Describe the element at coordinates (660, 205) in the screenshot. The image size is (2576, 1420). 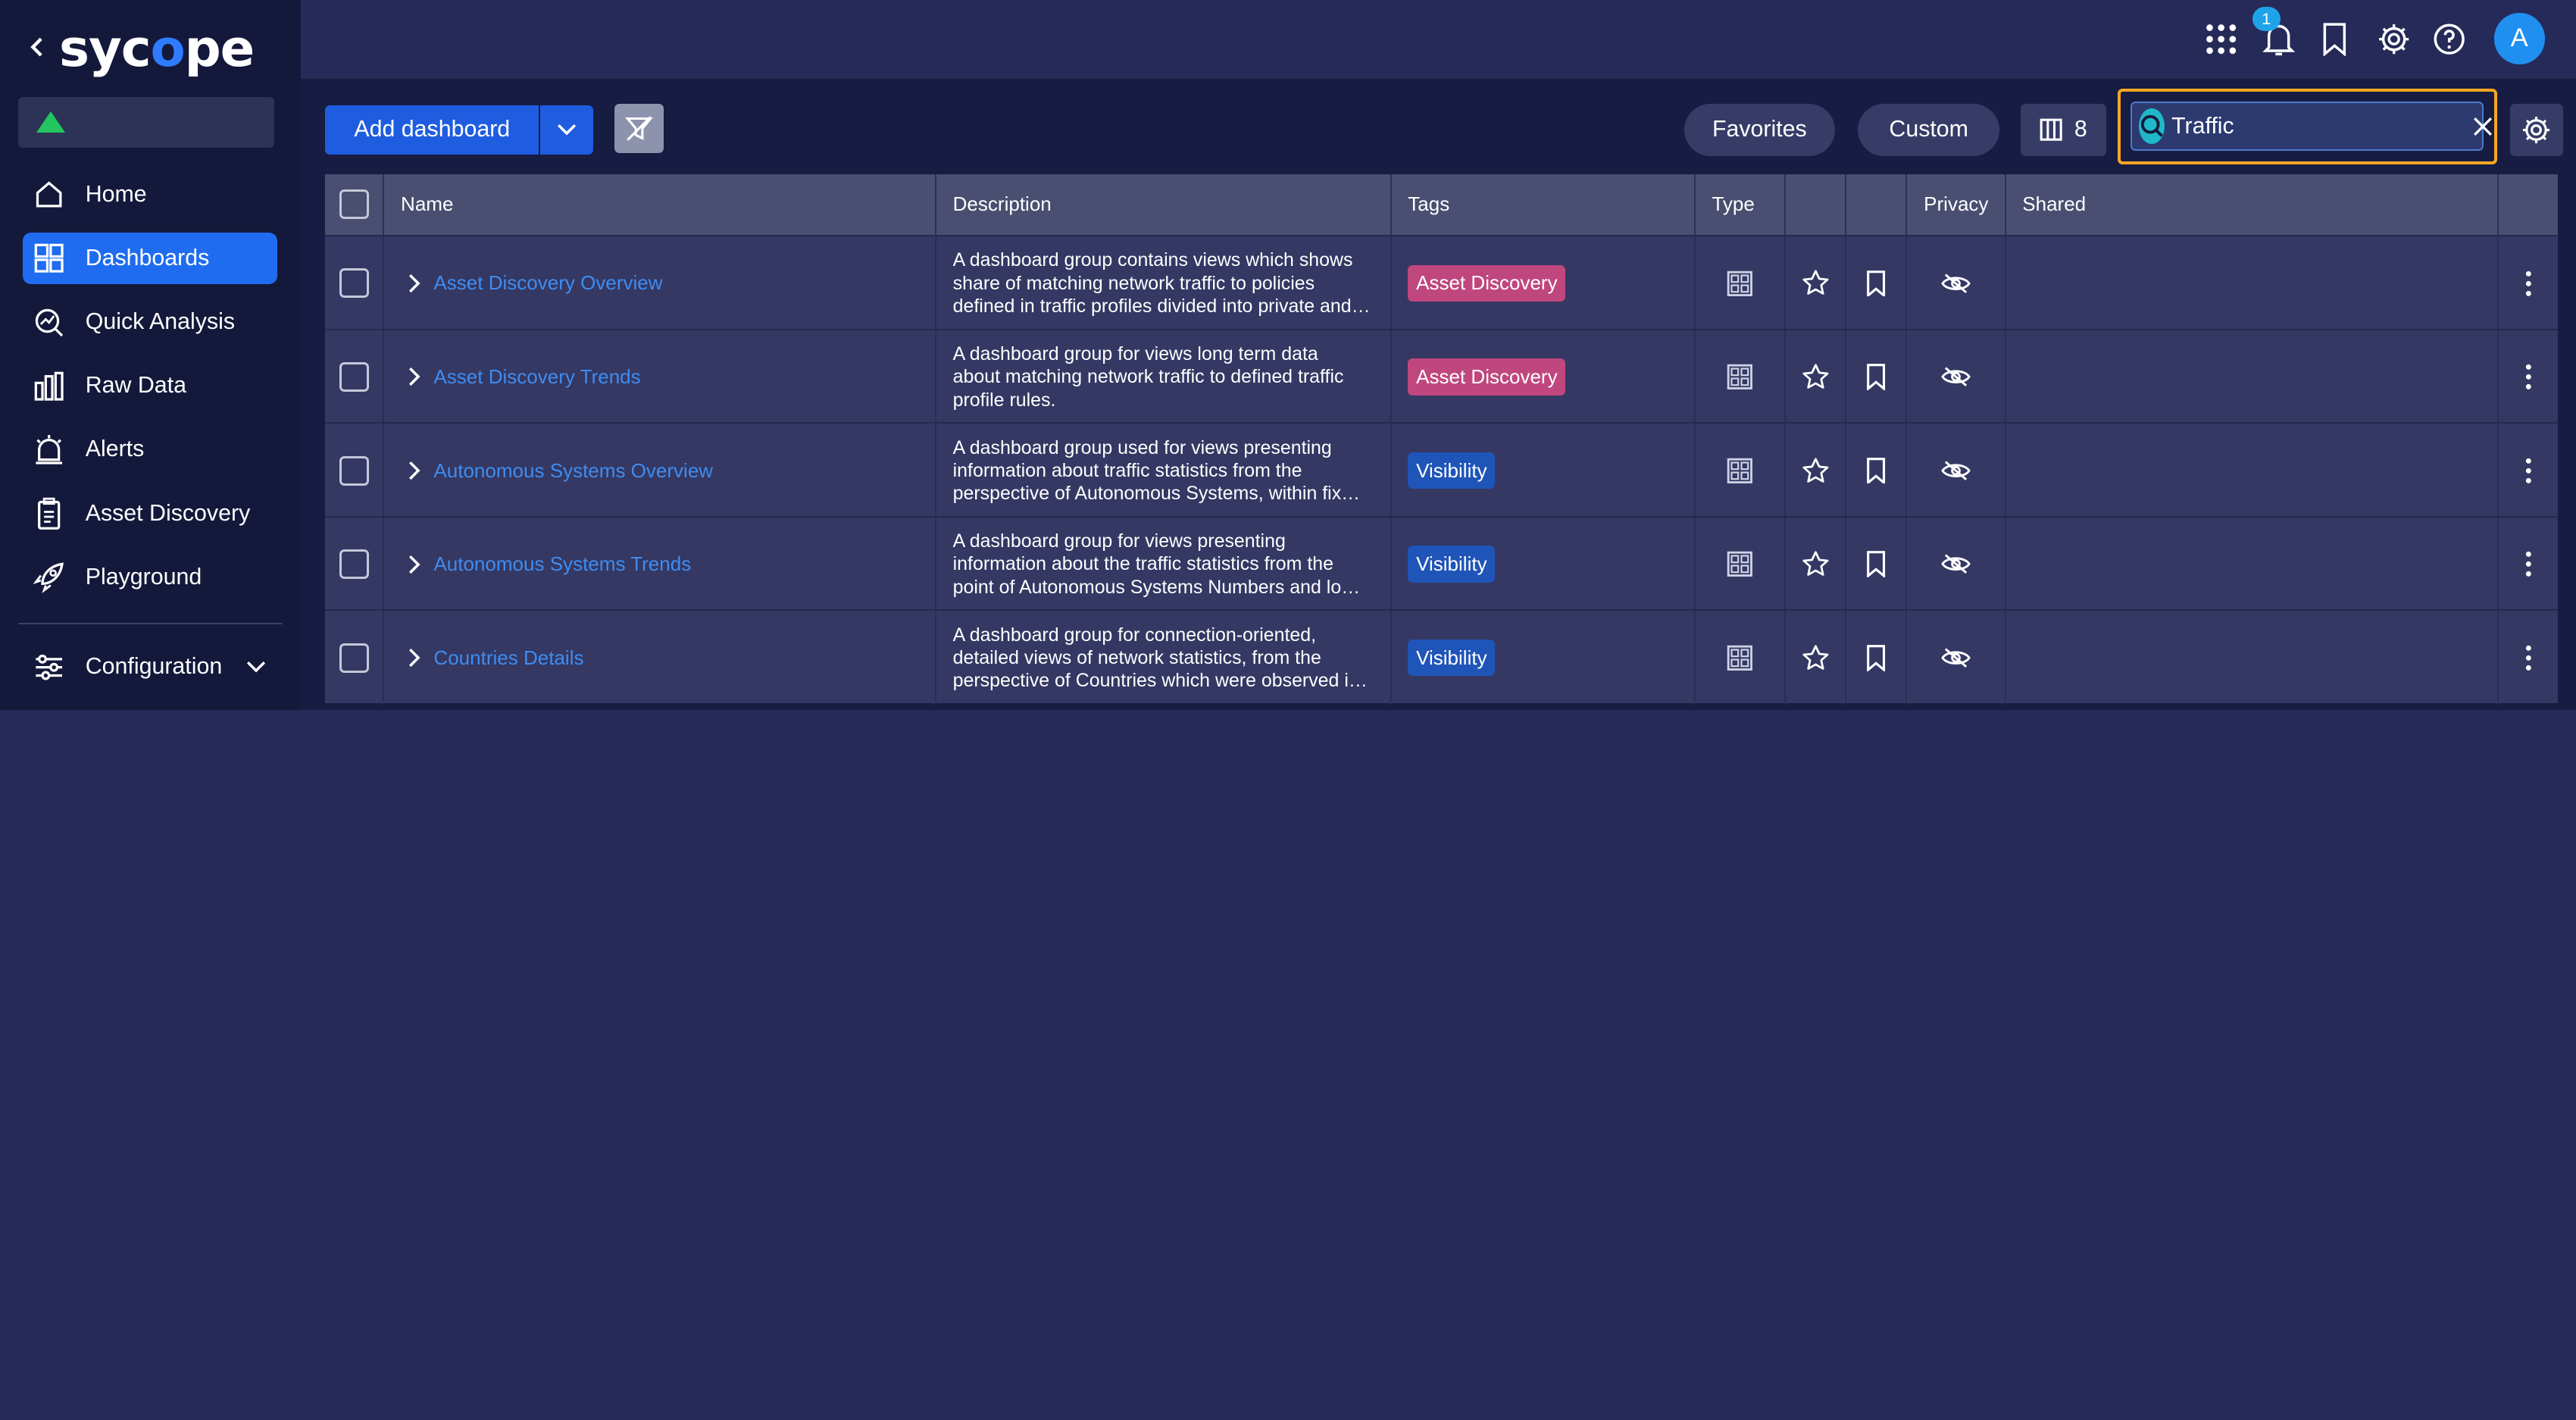
I see `header-name: Name` at that location.